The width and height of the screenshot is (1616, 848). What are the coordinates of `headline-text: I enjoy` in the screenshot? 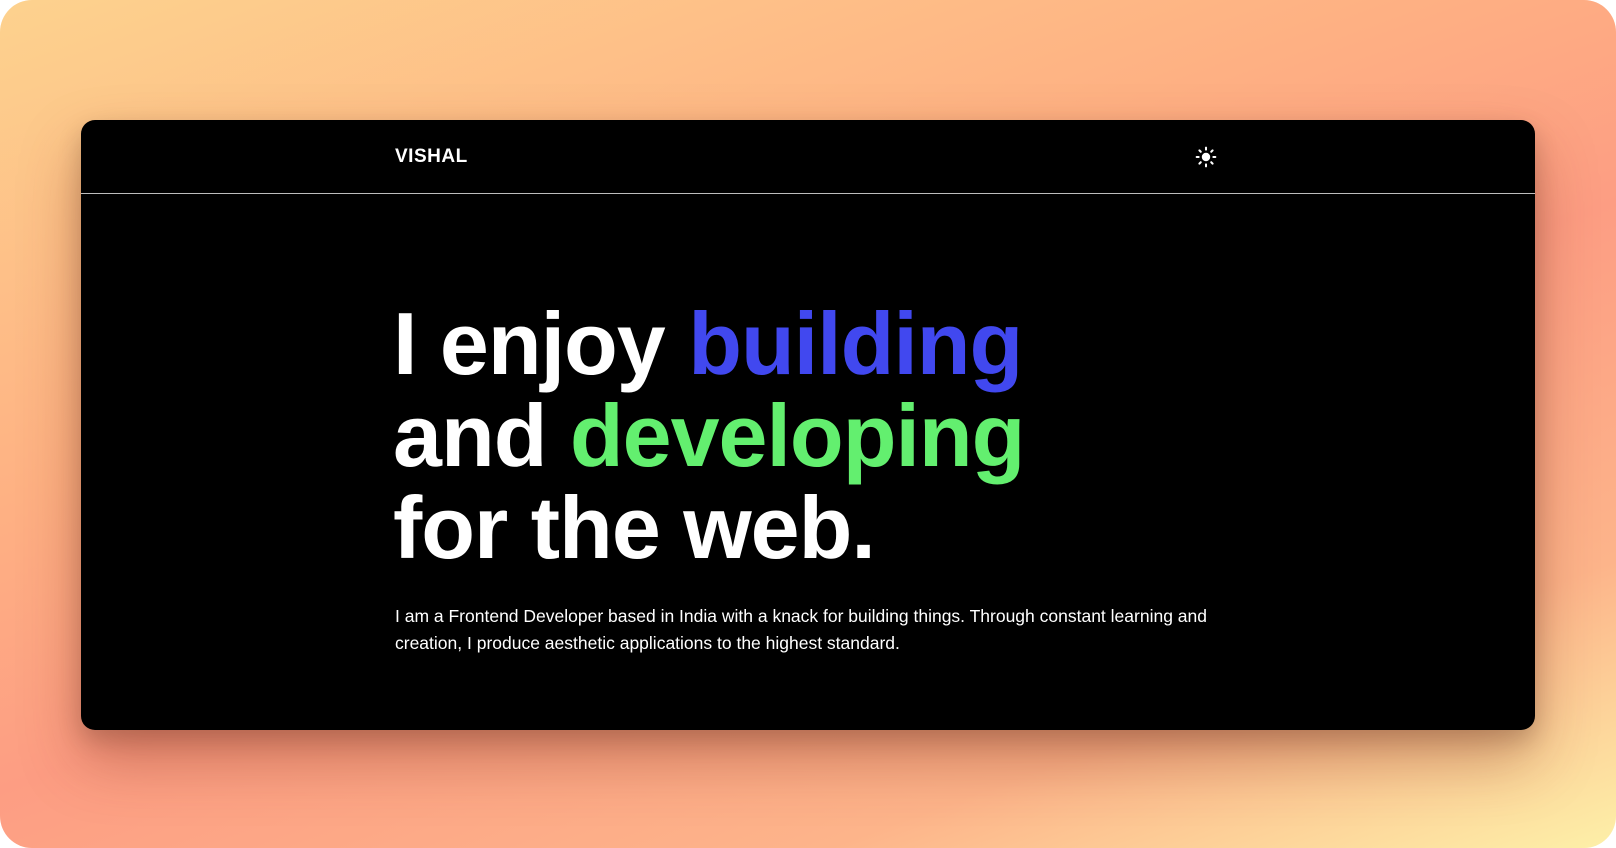 It's located at (541, 343).